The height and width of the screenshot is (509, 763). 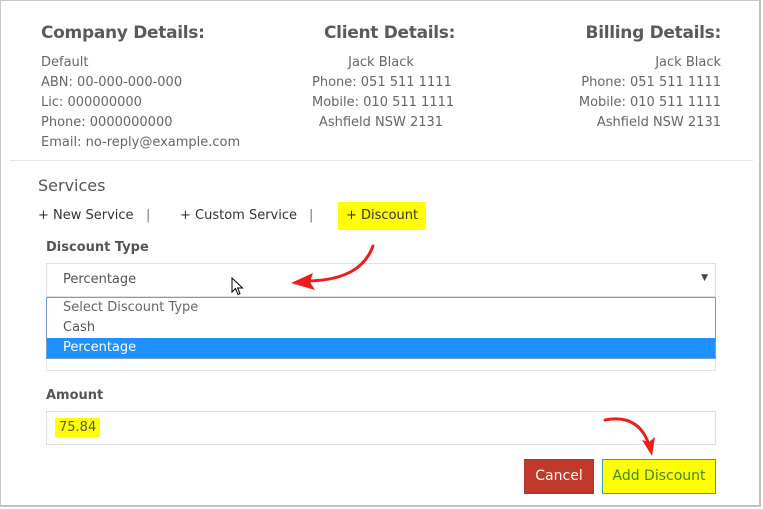 What do you see at coordinates (86, 216) in the screenshot?
I see `new-service-link: + New Service` at bounding box center [86, 216].